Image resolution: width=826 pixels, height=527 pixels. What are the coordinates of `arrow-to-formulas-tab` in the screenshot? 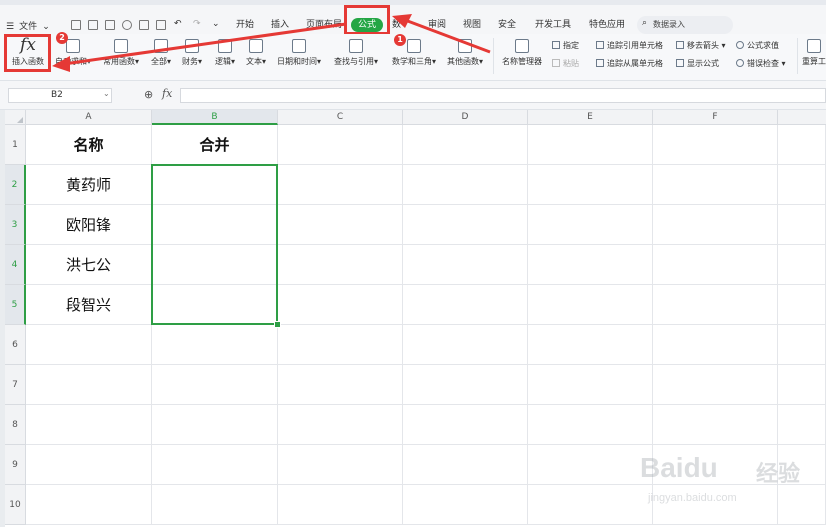 It's located at (447, 36).